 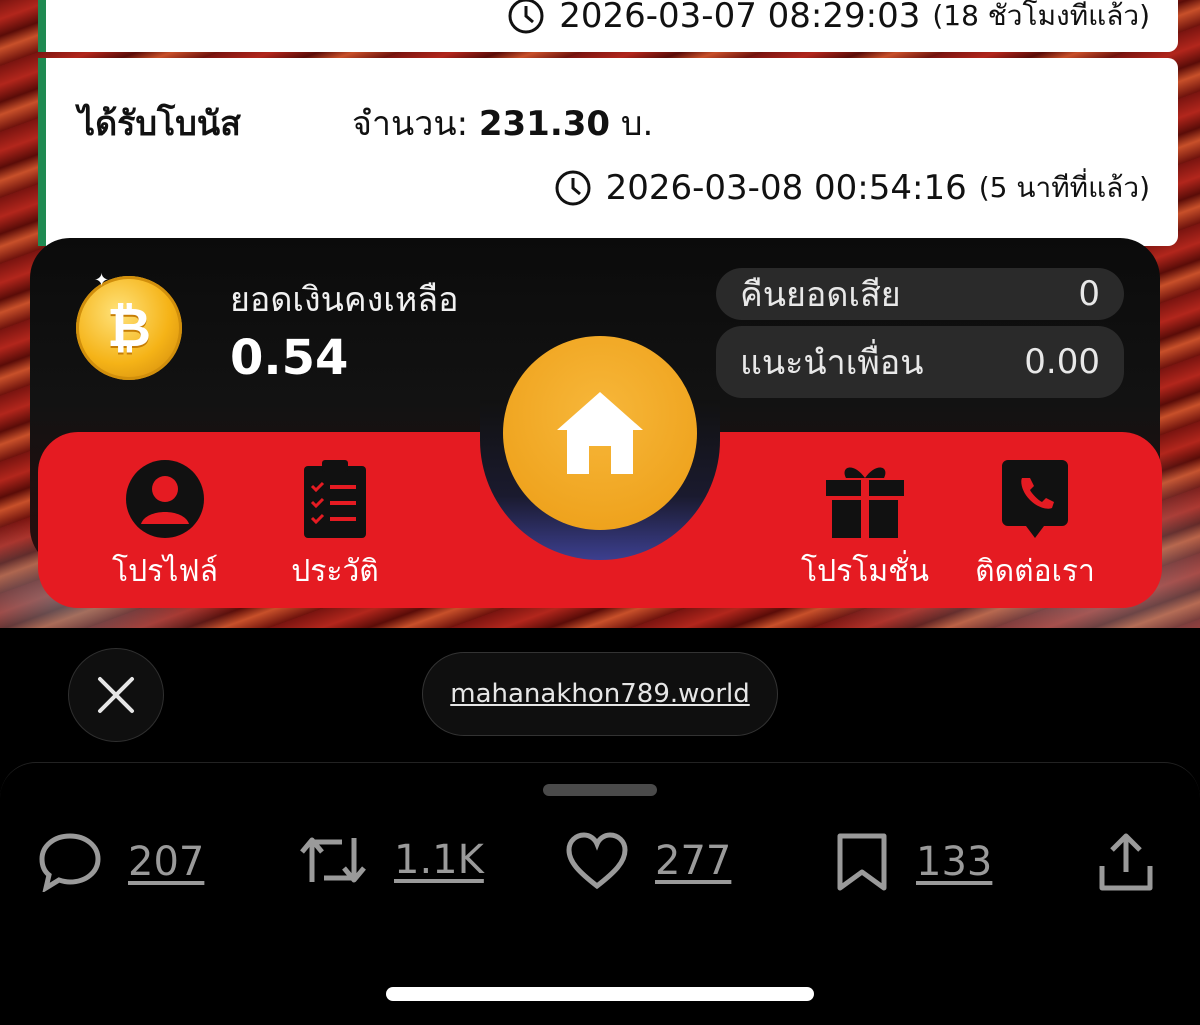 What do you see at coordinates (693, 861) in the screenshot?
I see `like-count: 277` at bounding box center [693, 861].